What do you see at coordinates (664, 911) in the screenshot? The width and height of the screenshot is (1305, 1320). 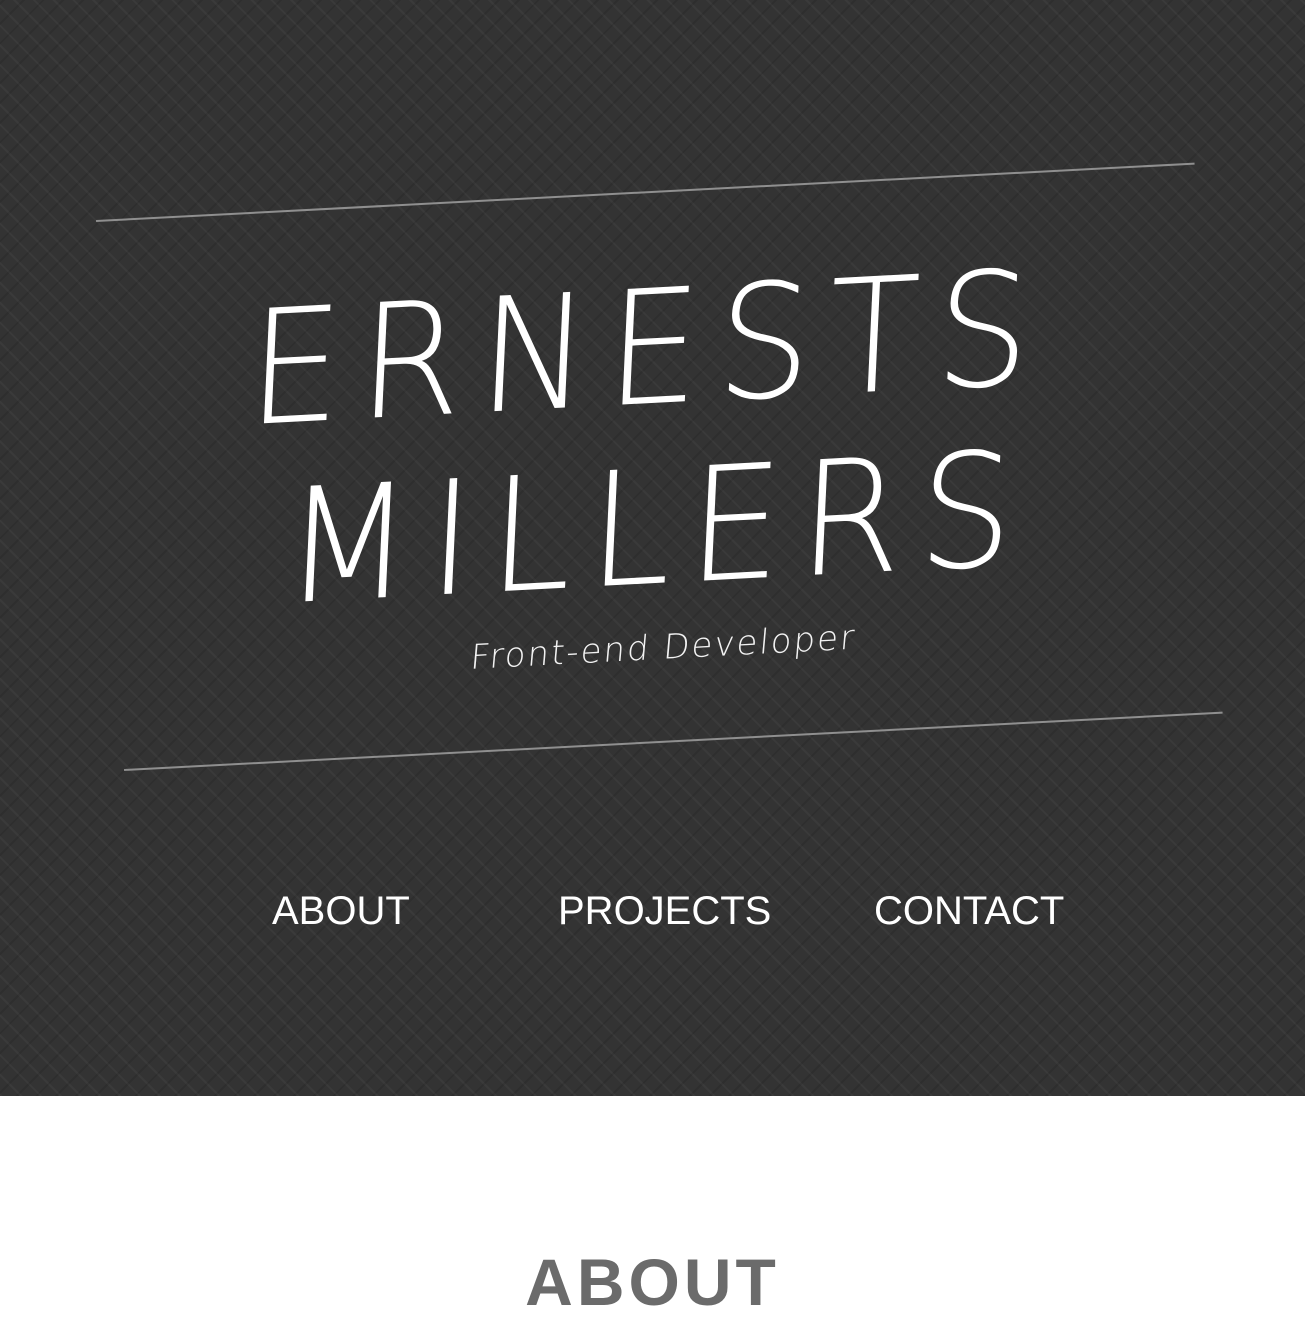 I see `nav-link-projects: PROJECTS` at bounding box center [664, 911].